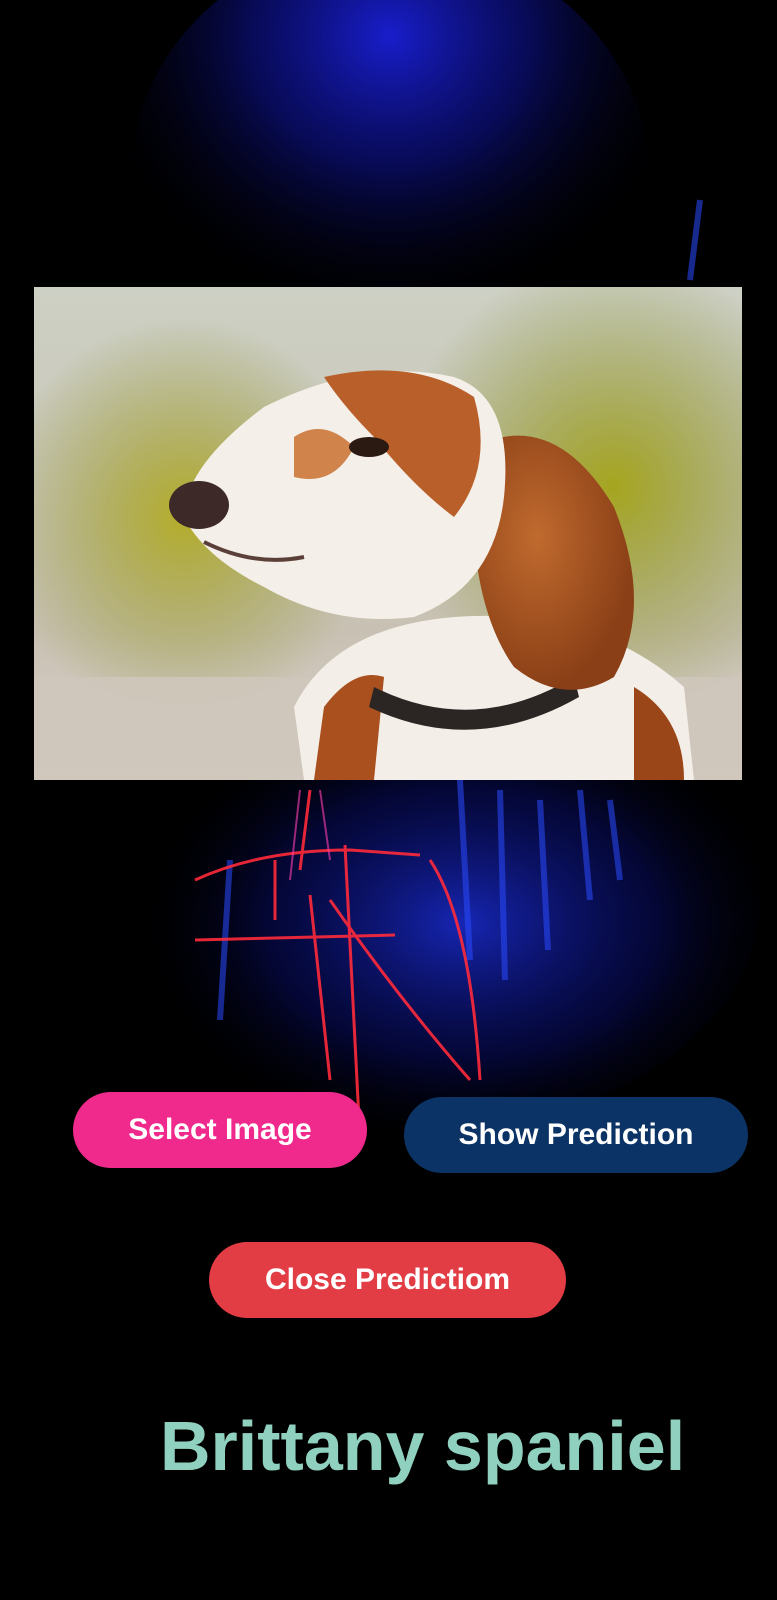 The height and width of the screenshot is (1600, 777). Describe the element at coordinates (220, 1130) in the screenshot. I see `select-image-button: Select Image` at that location.